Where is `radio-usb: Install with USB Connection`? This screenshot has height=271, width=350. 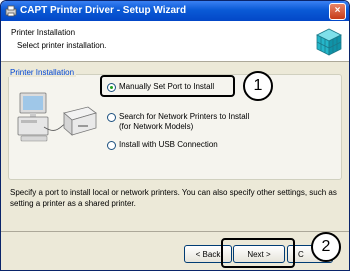 radio-usb: Install with USB Connection is located at coordinates (162, 145).